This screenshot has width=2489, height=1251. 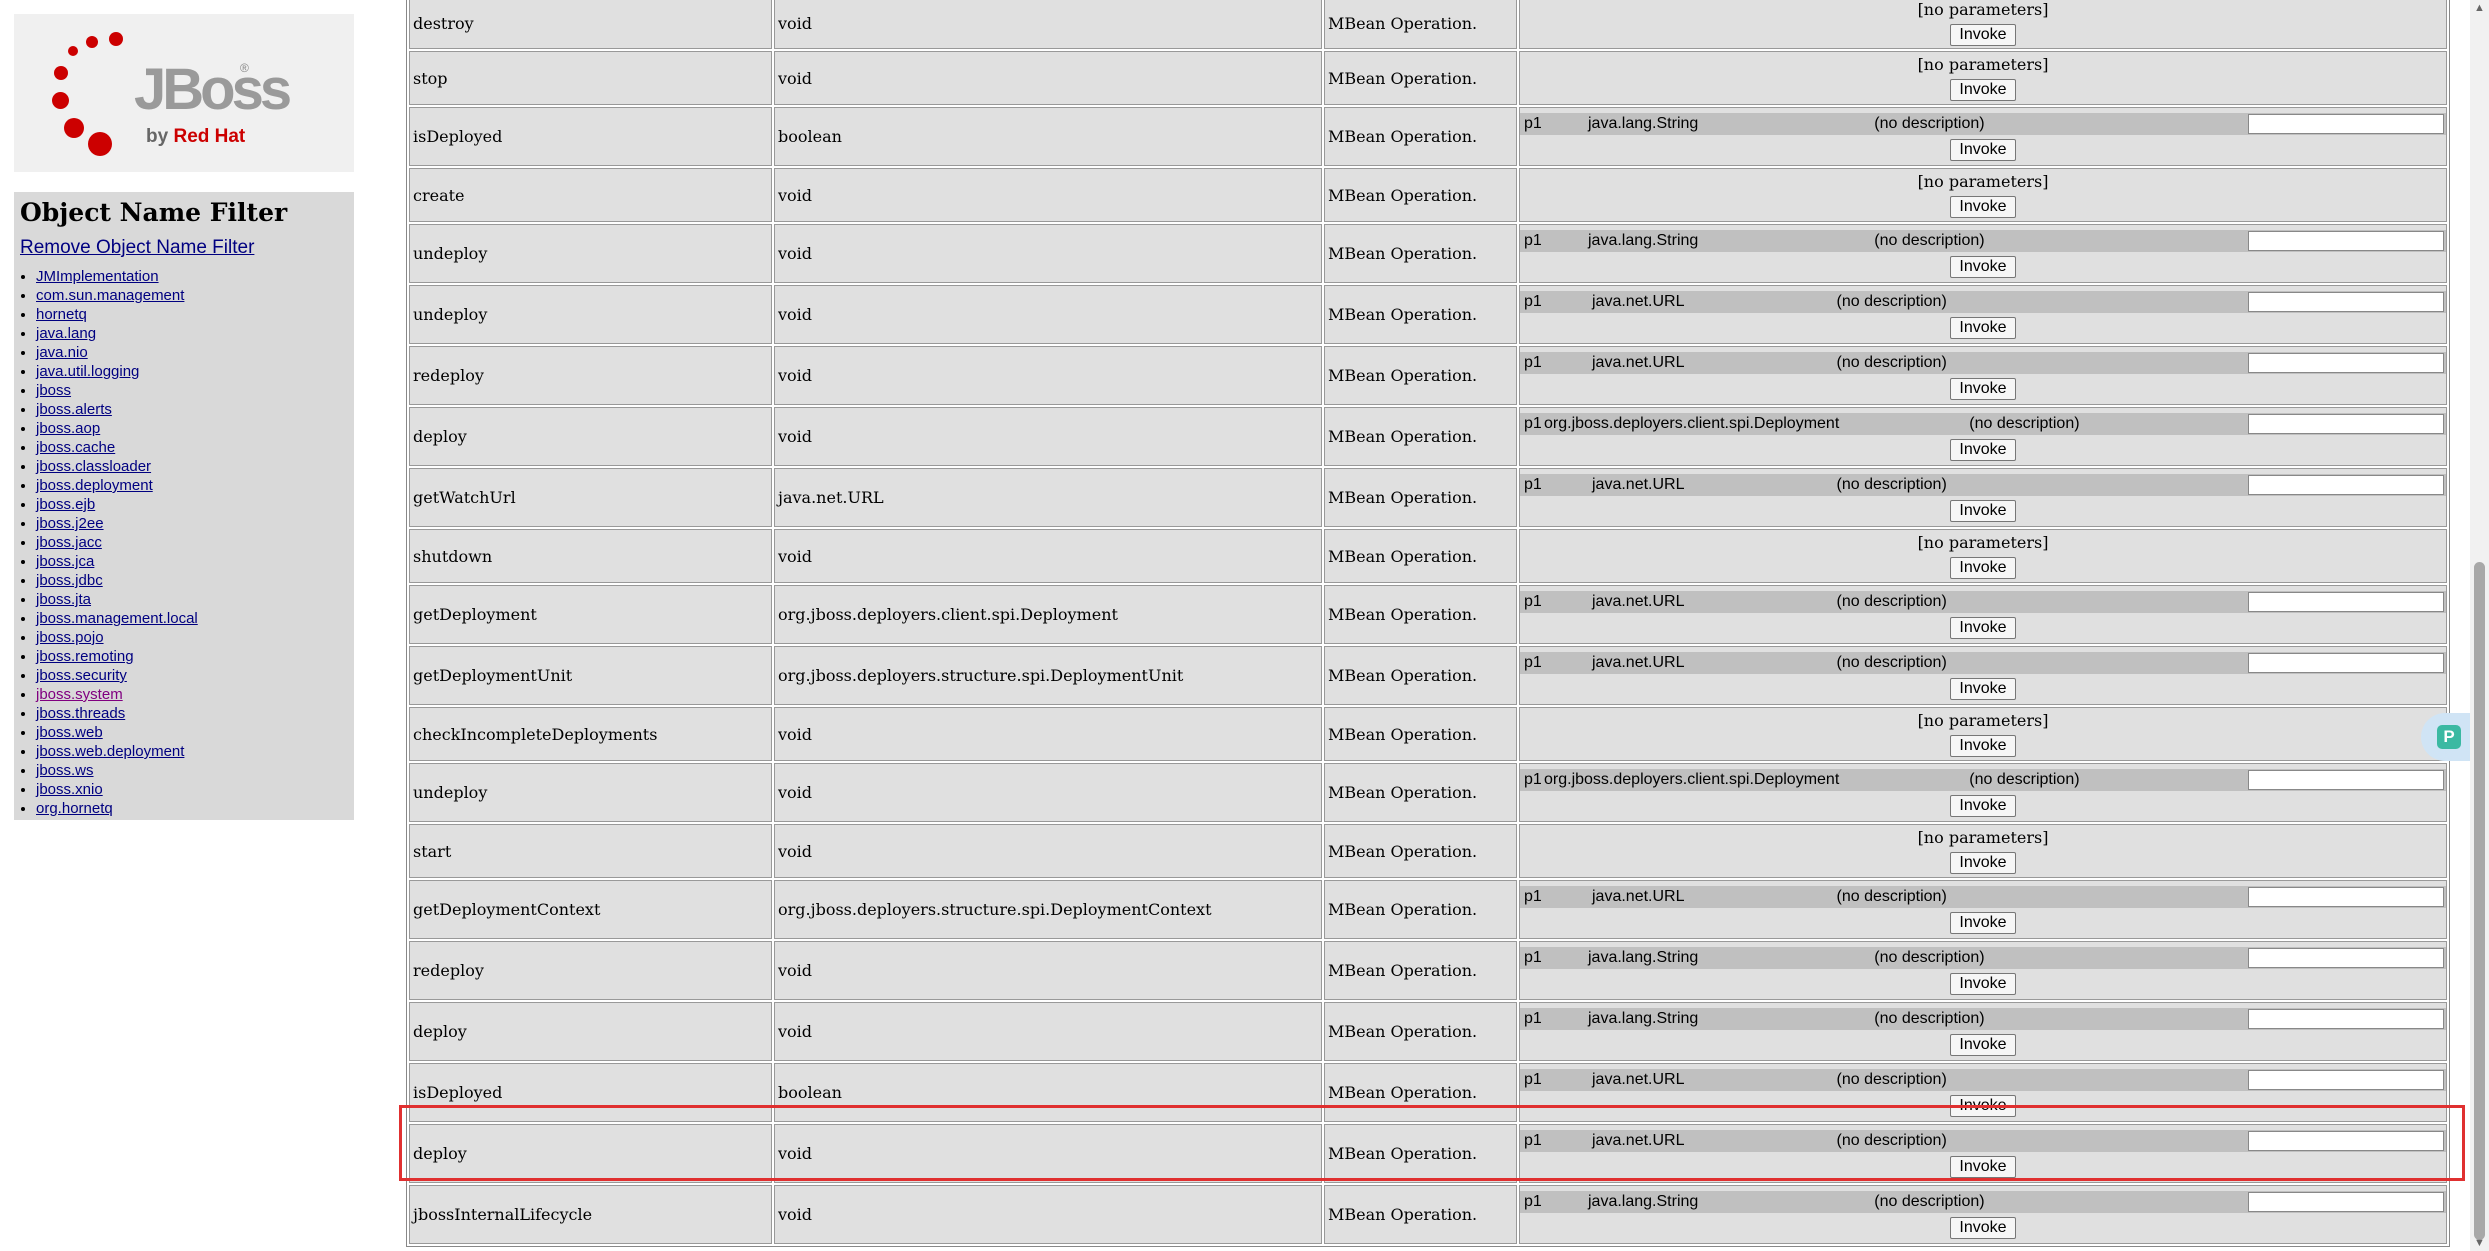 I want to click on operation-name: jbossInternalLifecycle, so click(x=590, y=1214).